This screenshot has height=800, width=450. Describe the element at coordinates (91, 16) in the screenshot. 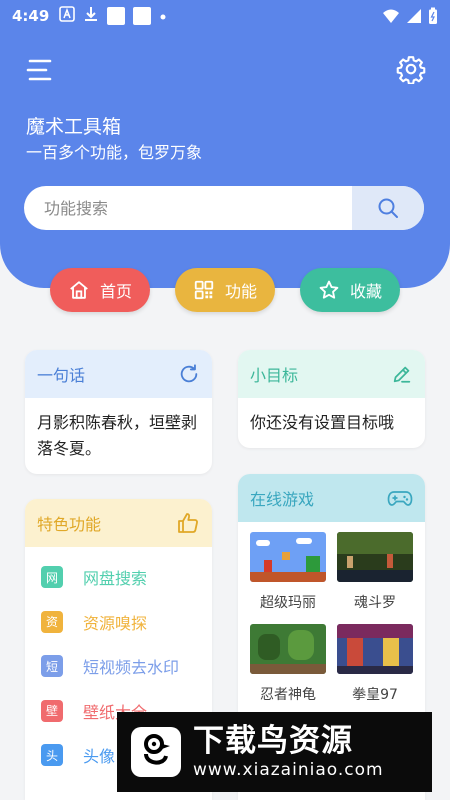

I see `download-icon` at that location.